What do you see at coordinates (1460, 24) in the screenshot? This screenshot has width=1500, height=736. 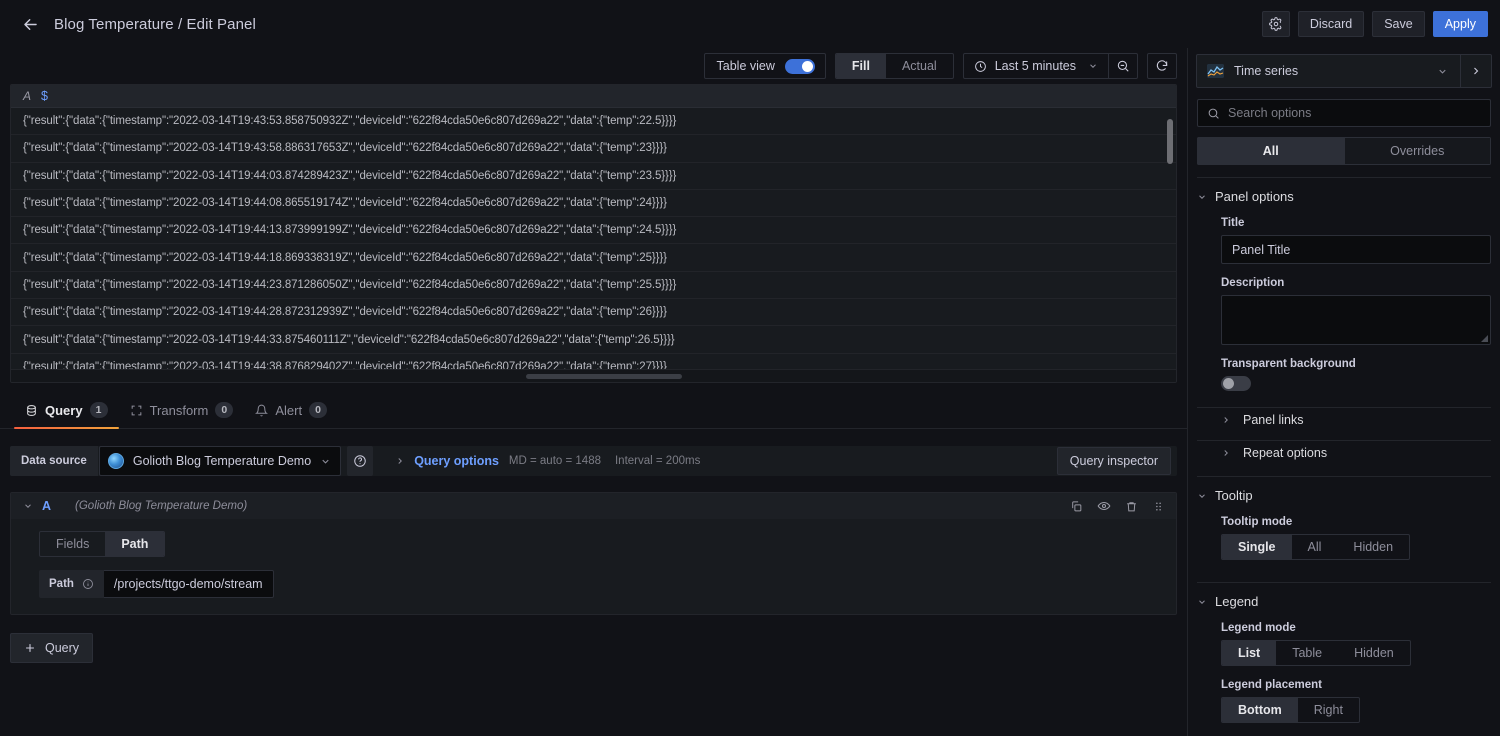 I see `apply-button: Apply` at bounding box center [1460, 24].